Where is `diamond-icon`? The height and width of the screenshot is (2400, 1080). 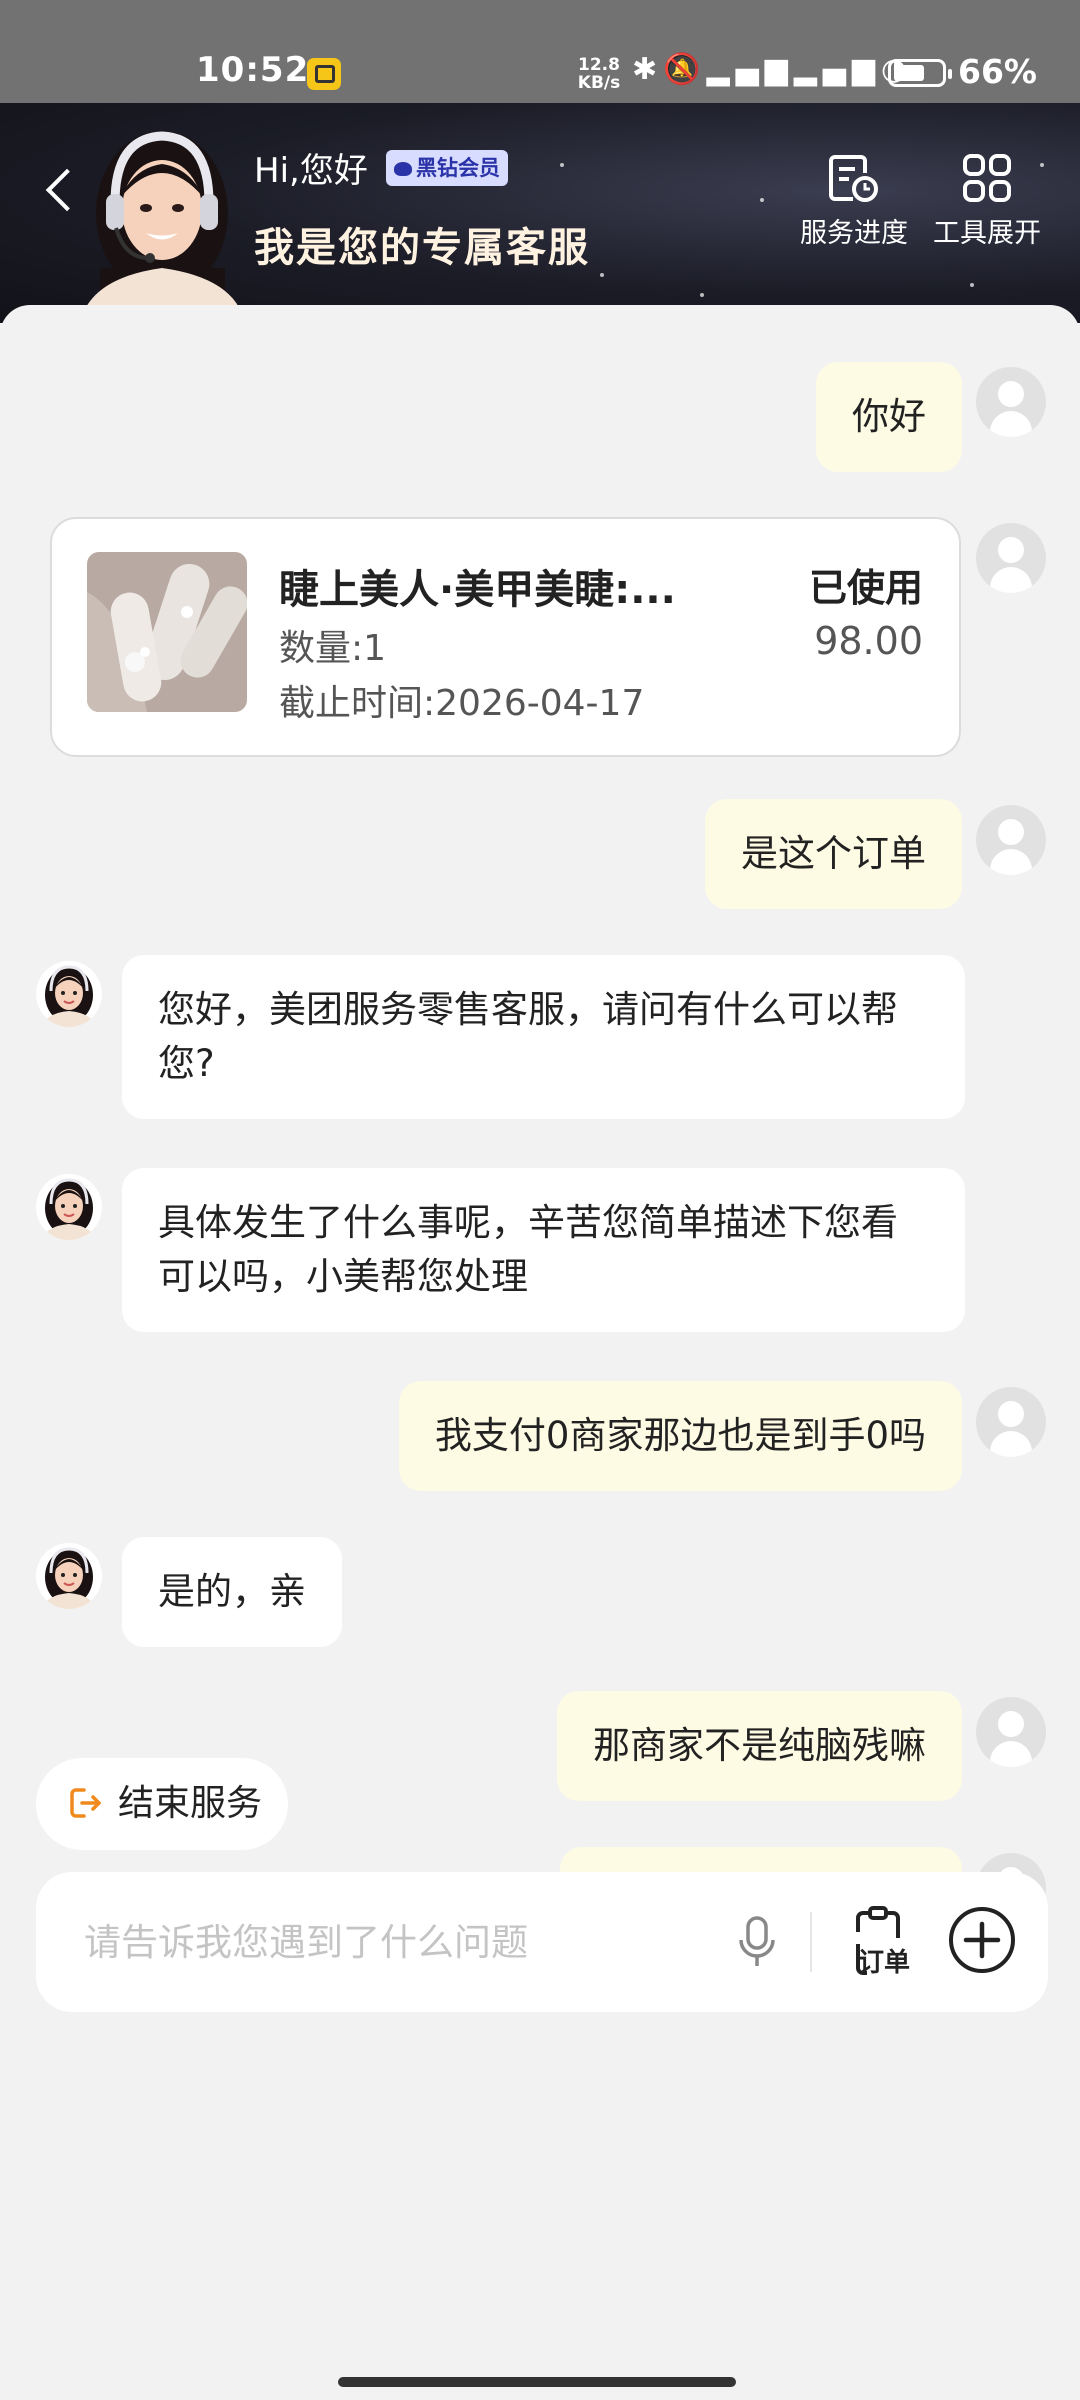
diamond-icon is located at coordinates (403, 169).